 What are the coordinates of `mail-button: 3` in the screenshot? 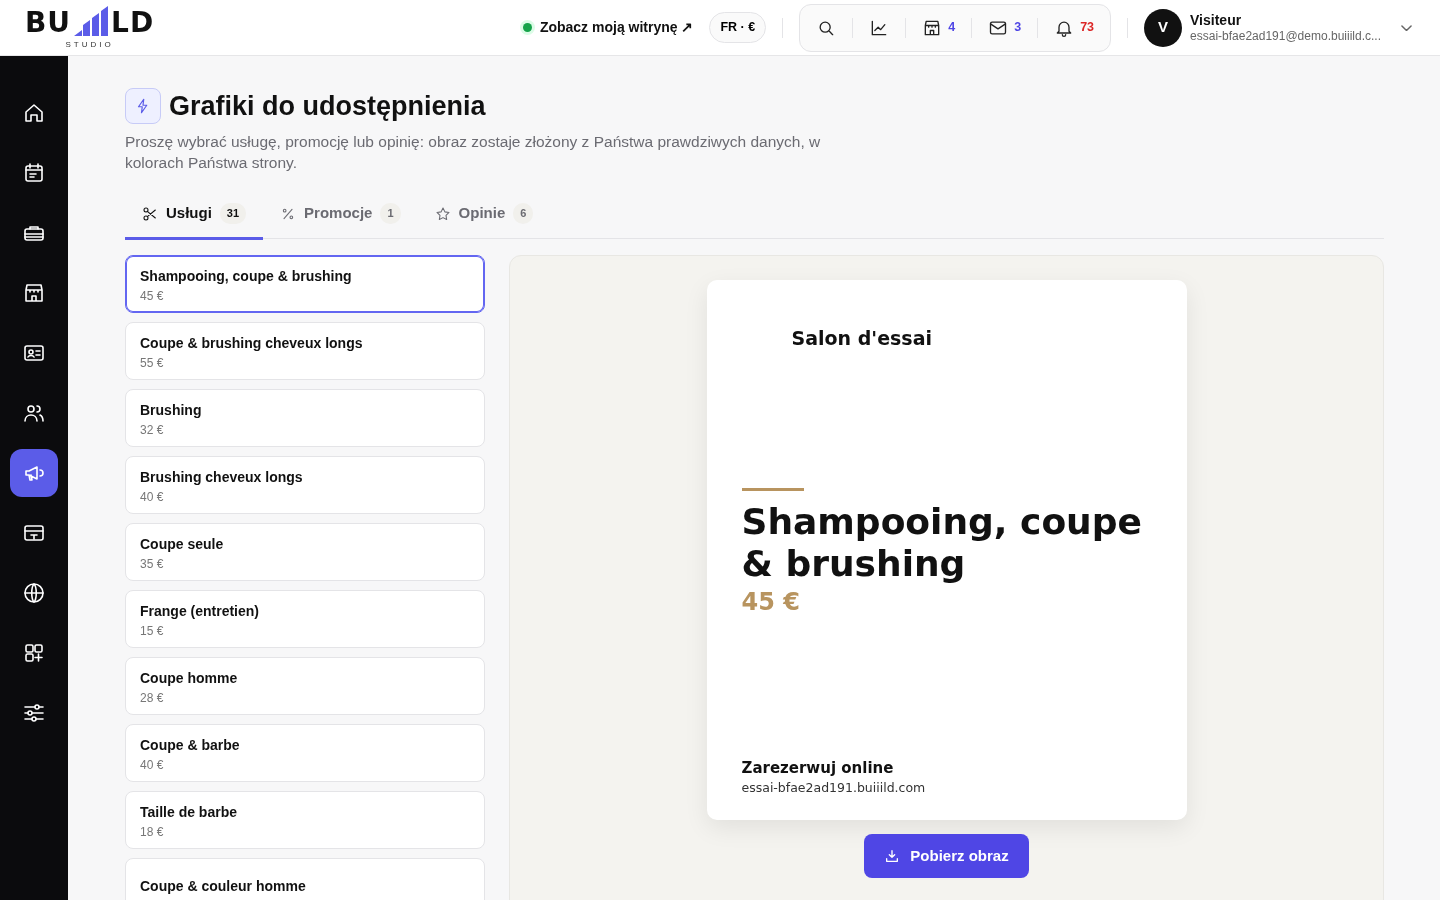 It's located at (1005, 27).